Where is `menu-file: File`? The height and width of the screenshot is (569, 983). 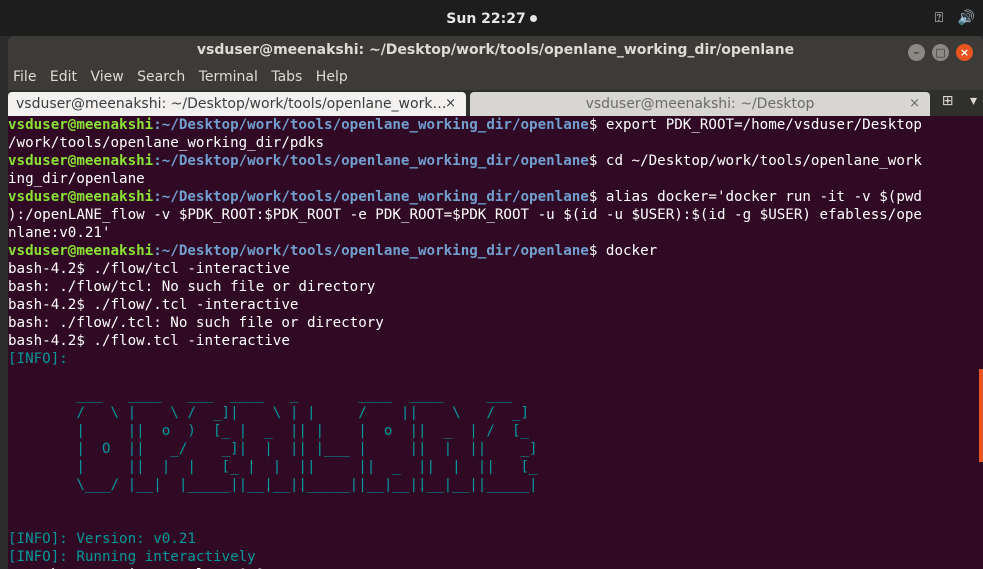
menu-file: File is located at coordinates (22, 75).